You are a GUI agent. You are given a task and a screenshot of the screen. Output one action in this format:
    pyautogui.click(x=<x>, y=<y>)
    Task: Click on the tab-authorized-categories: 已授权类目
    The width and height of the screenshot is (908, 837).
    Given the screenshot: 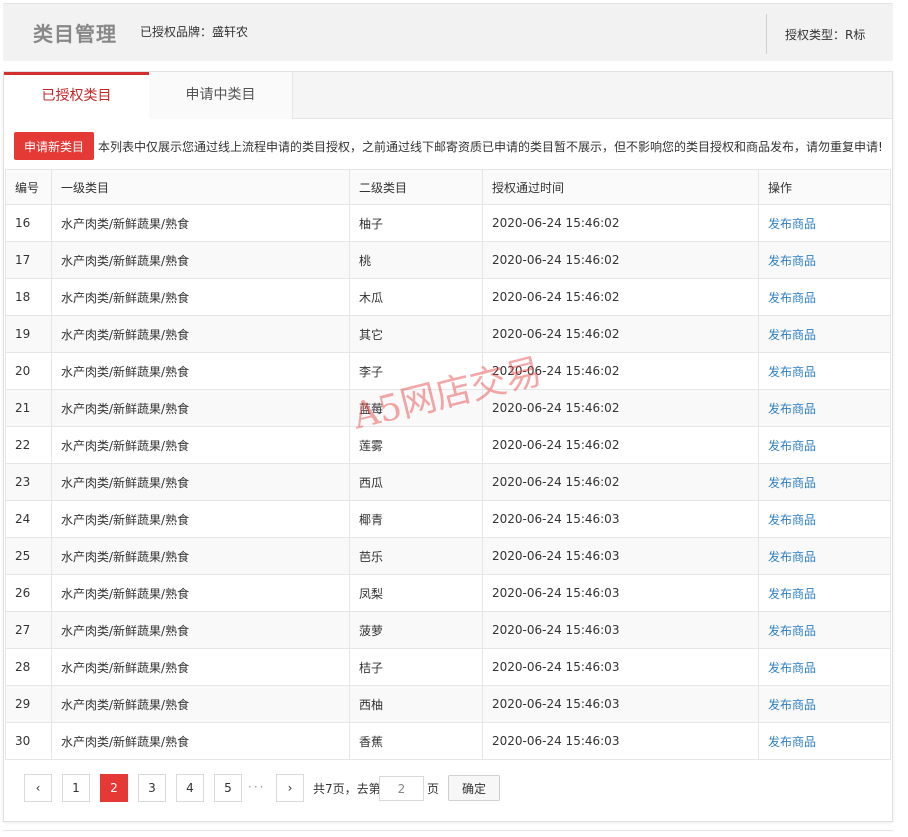 What is the action you would take?
    pyautogui.click(x=76, y=96)
    